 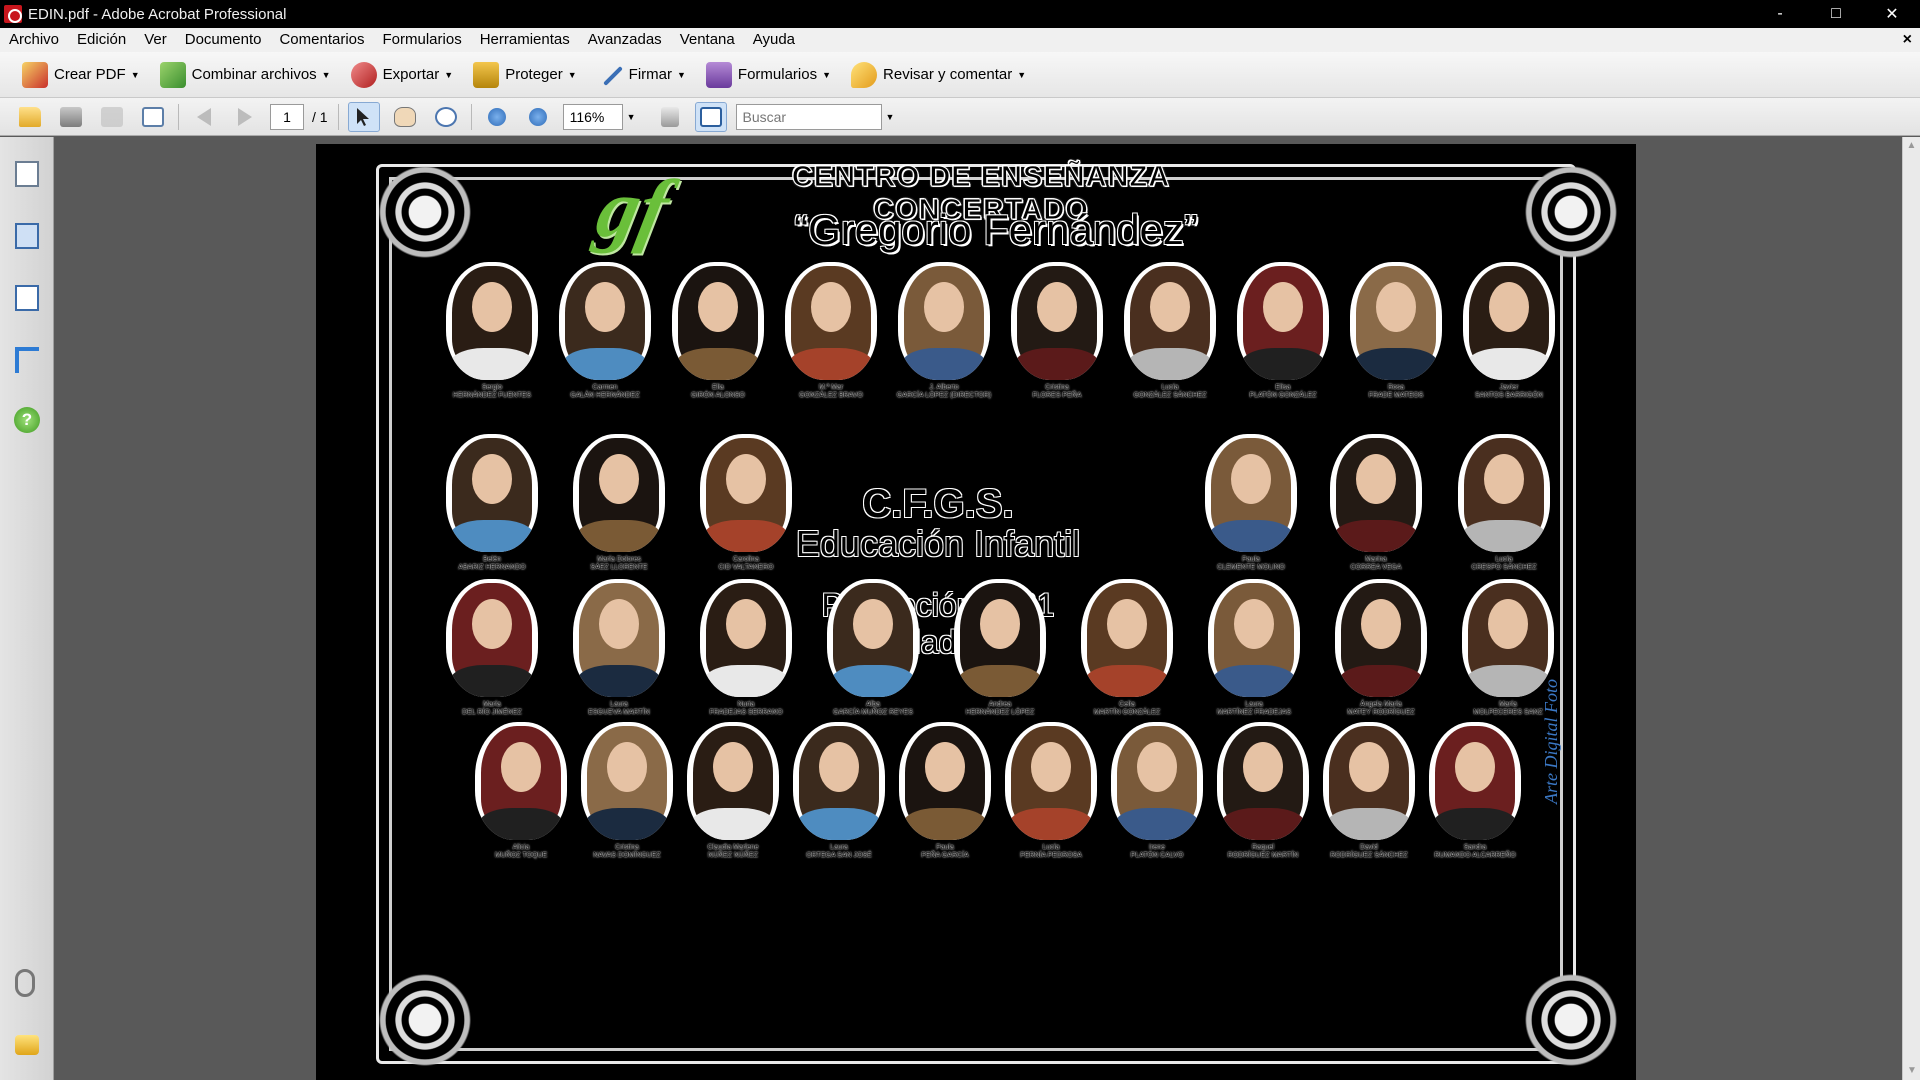 What do you see at coordinates (1127, 712) in the screenshot?
I see `last-name: MARTÍN GONZÁLEZ` at bounding box center [1127, 712].